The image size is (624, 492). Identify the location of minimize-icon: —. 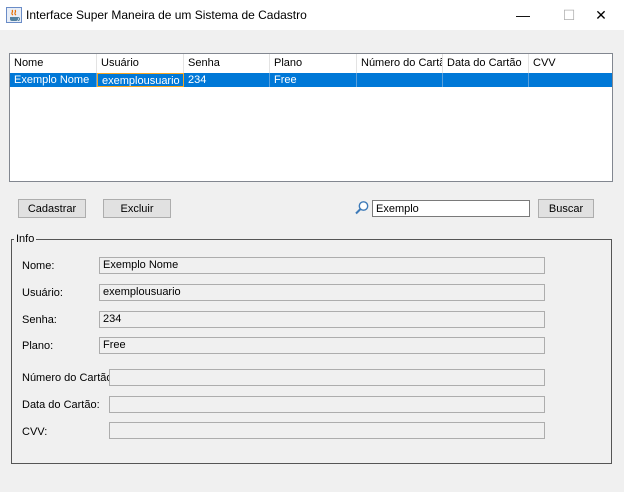
(523, 15).